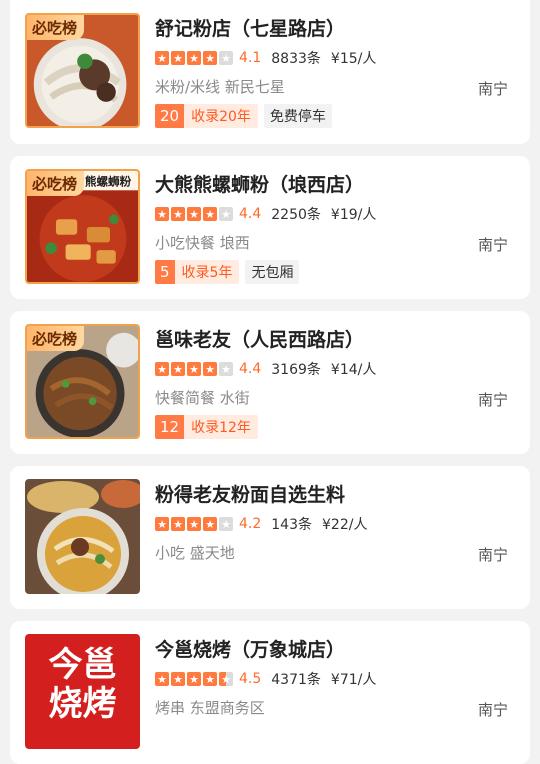 This screenshot has width=540, height=764. I want to click on photo-sign-text: 熊螺蛳粉, so click(108, 181).